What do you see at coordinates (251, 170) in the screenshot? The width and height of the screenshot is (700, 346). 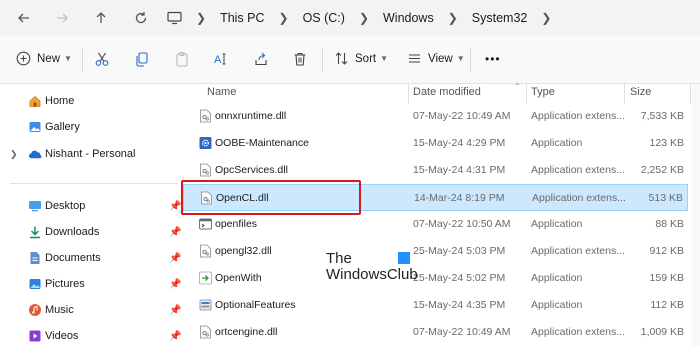 I see `file-name: OpcServices.dll` at bounding box center [251, 170].